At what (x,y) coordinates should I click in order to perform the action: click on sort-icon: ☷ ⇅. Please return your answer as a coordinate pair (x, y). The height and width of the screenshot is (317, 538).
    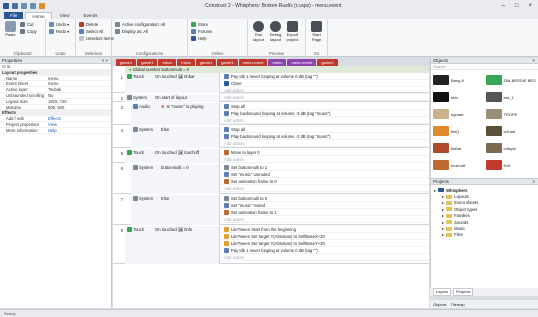
    Looking at the image, I should click on (24, 66).